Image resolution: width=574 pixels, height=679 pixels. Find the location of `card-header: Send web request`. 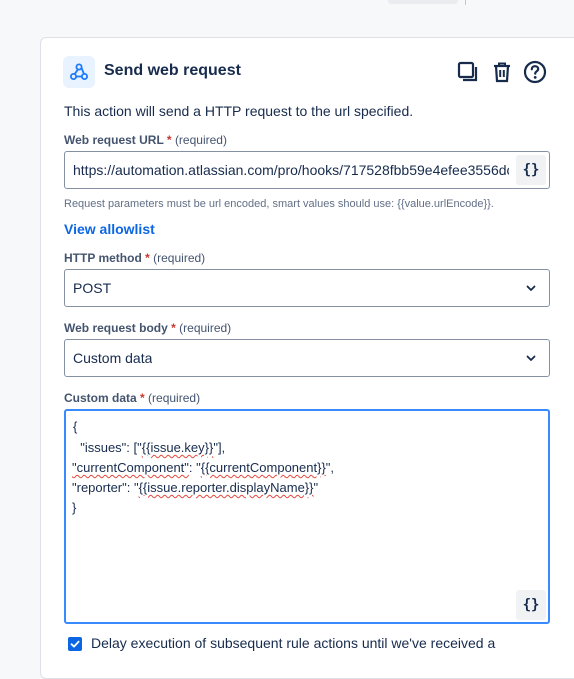

card-header: Send web request is located at coordinates (313, 72).